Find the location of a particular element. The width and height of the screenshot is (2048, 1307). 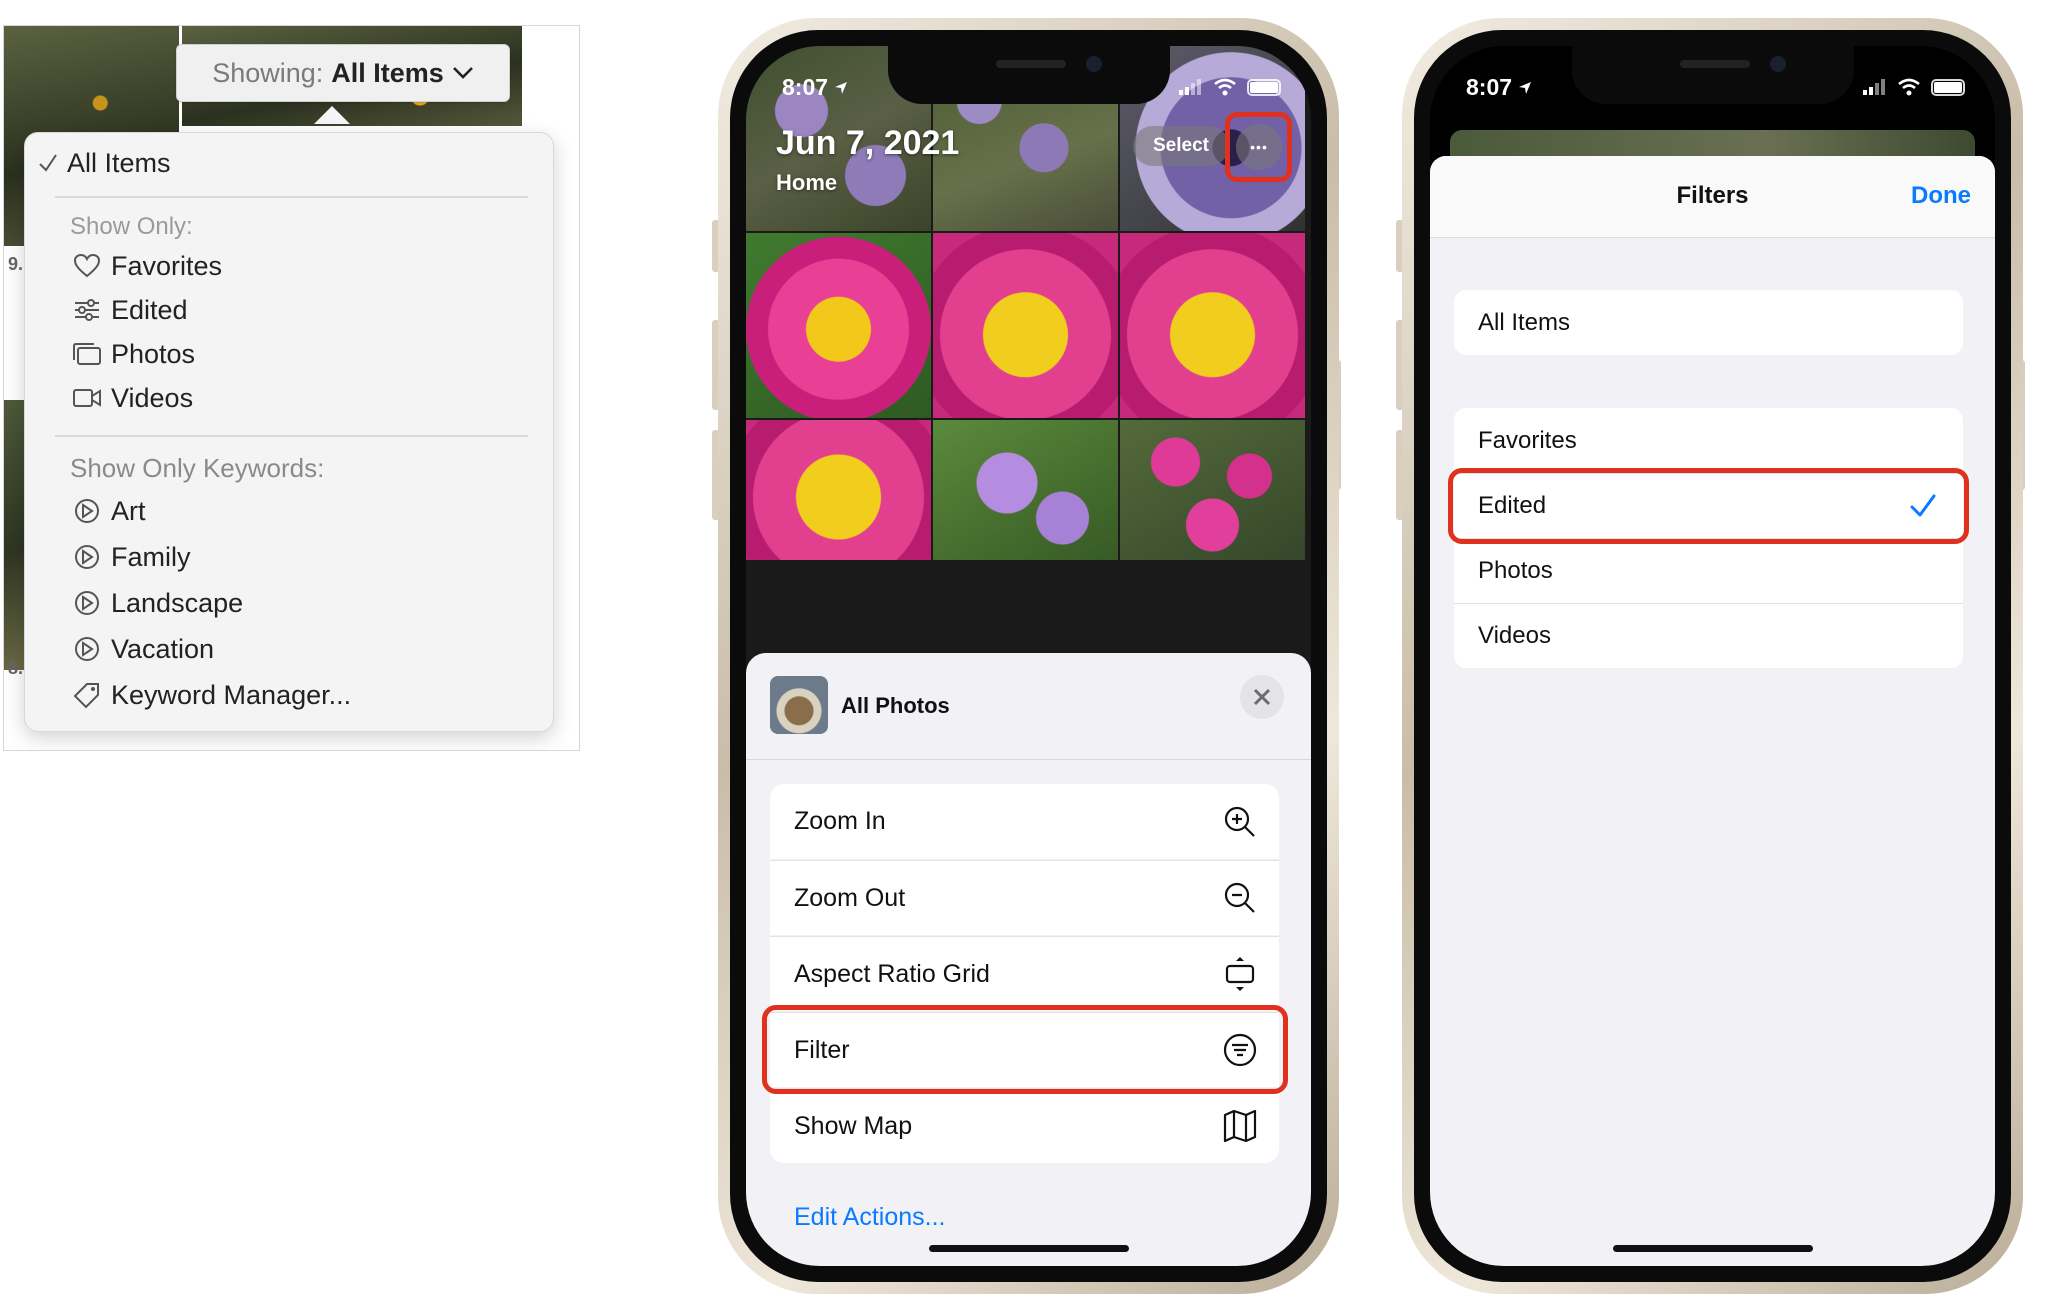

location-subtitle: Home is located at coordinates (807, 182).